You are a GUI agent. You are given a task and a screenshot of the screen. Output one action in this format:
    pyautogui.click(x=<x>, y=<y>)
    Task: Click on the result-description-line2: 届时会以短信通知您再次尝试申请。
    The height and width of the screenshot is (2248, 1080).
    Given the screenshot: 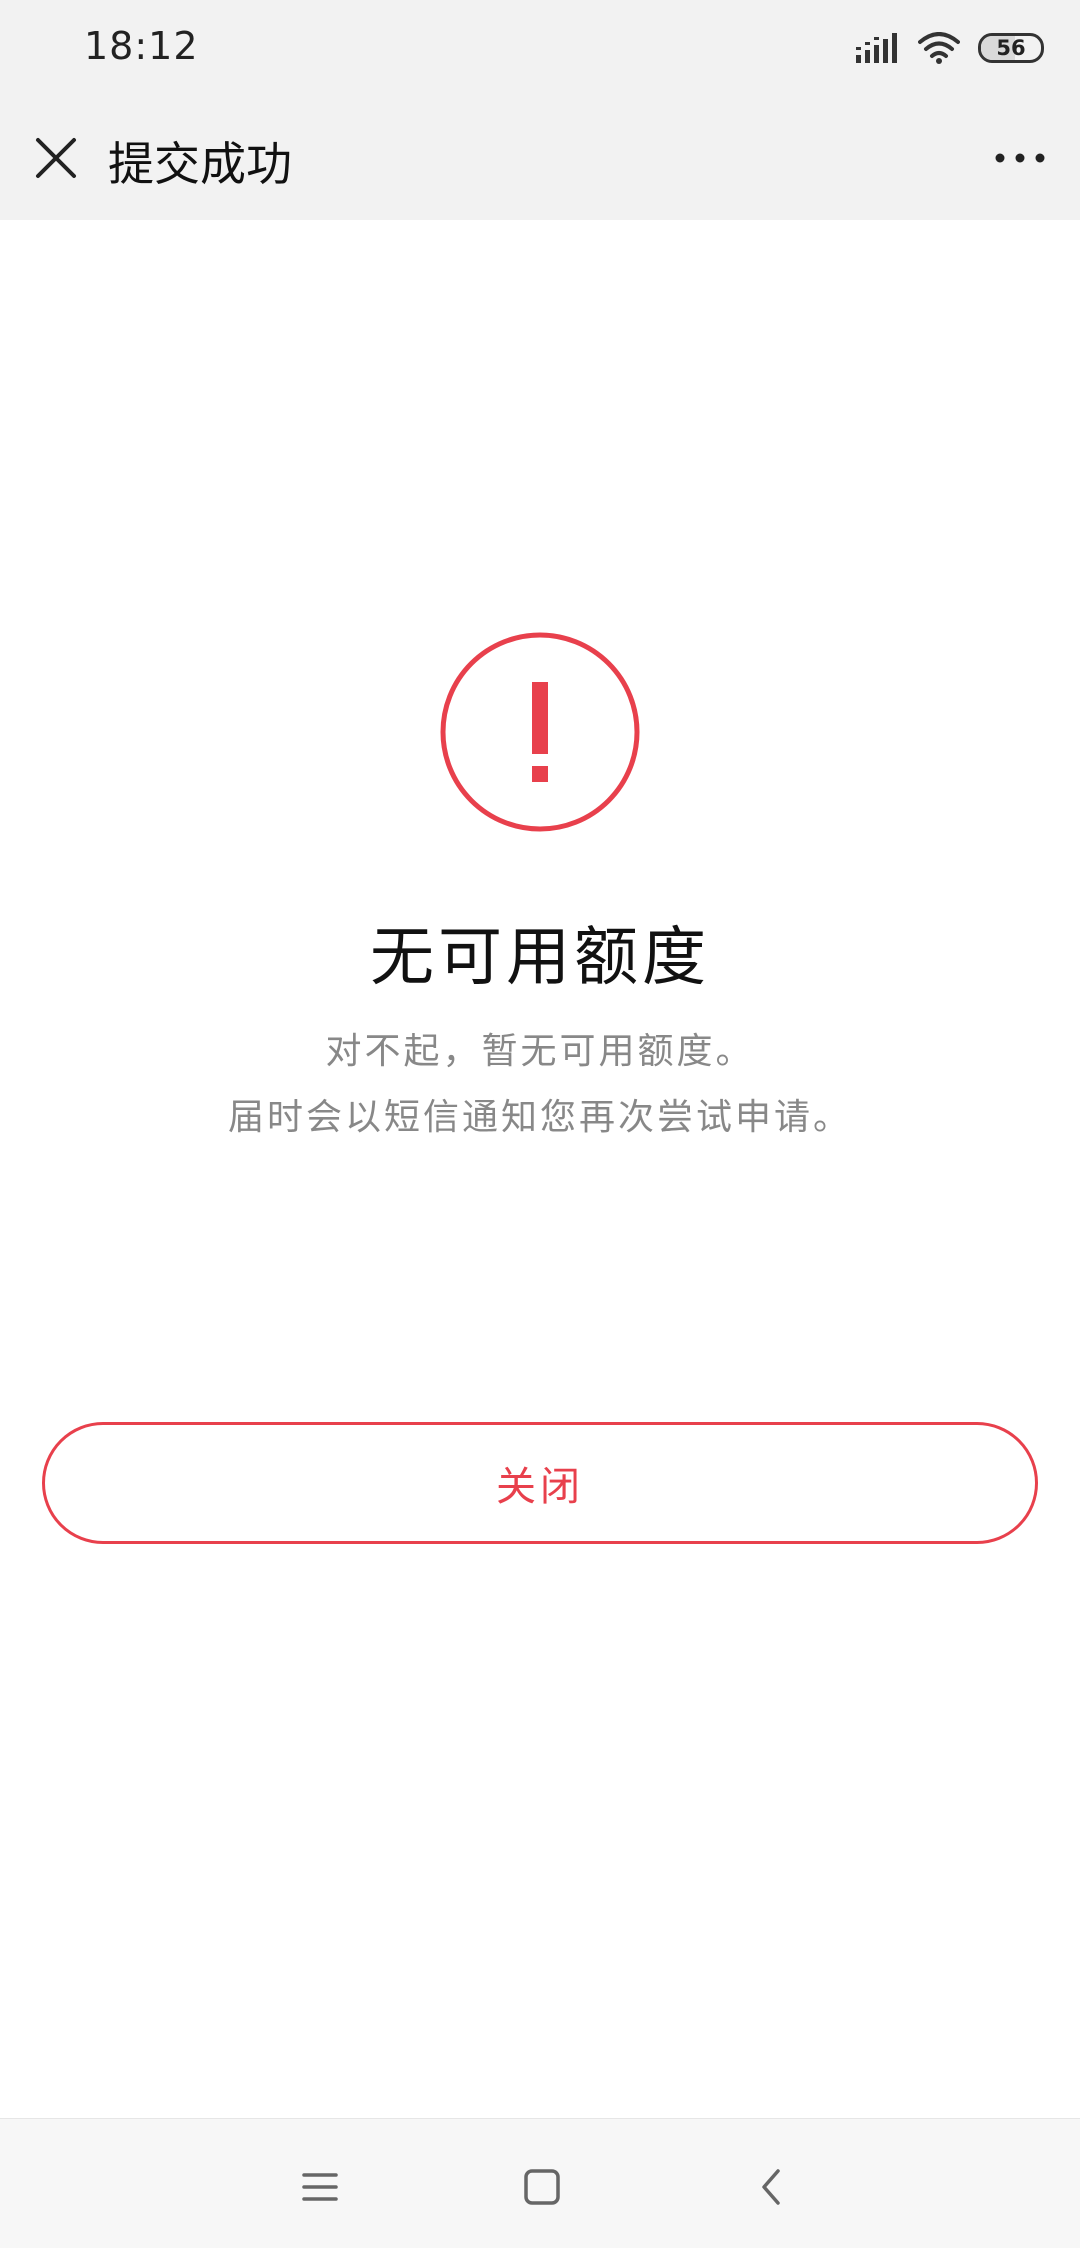 What is the action you would take?
    pyautogui.click(x=539, y=1117)
    